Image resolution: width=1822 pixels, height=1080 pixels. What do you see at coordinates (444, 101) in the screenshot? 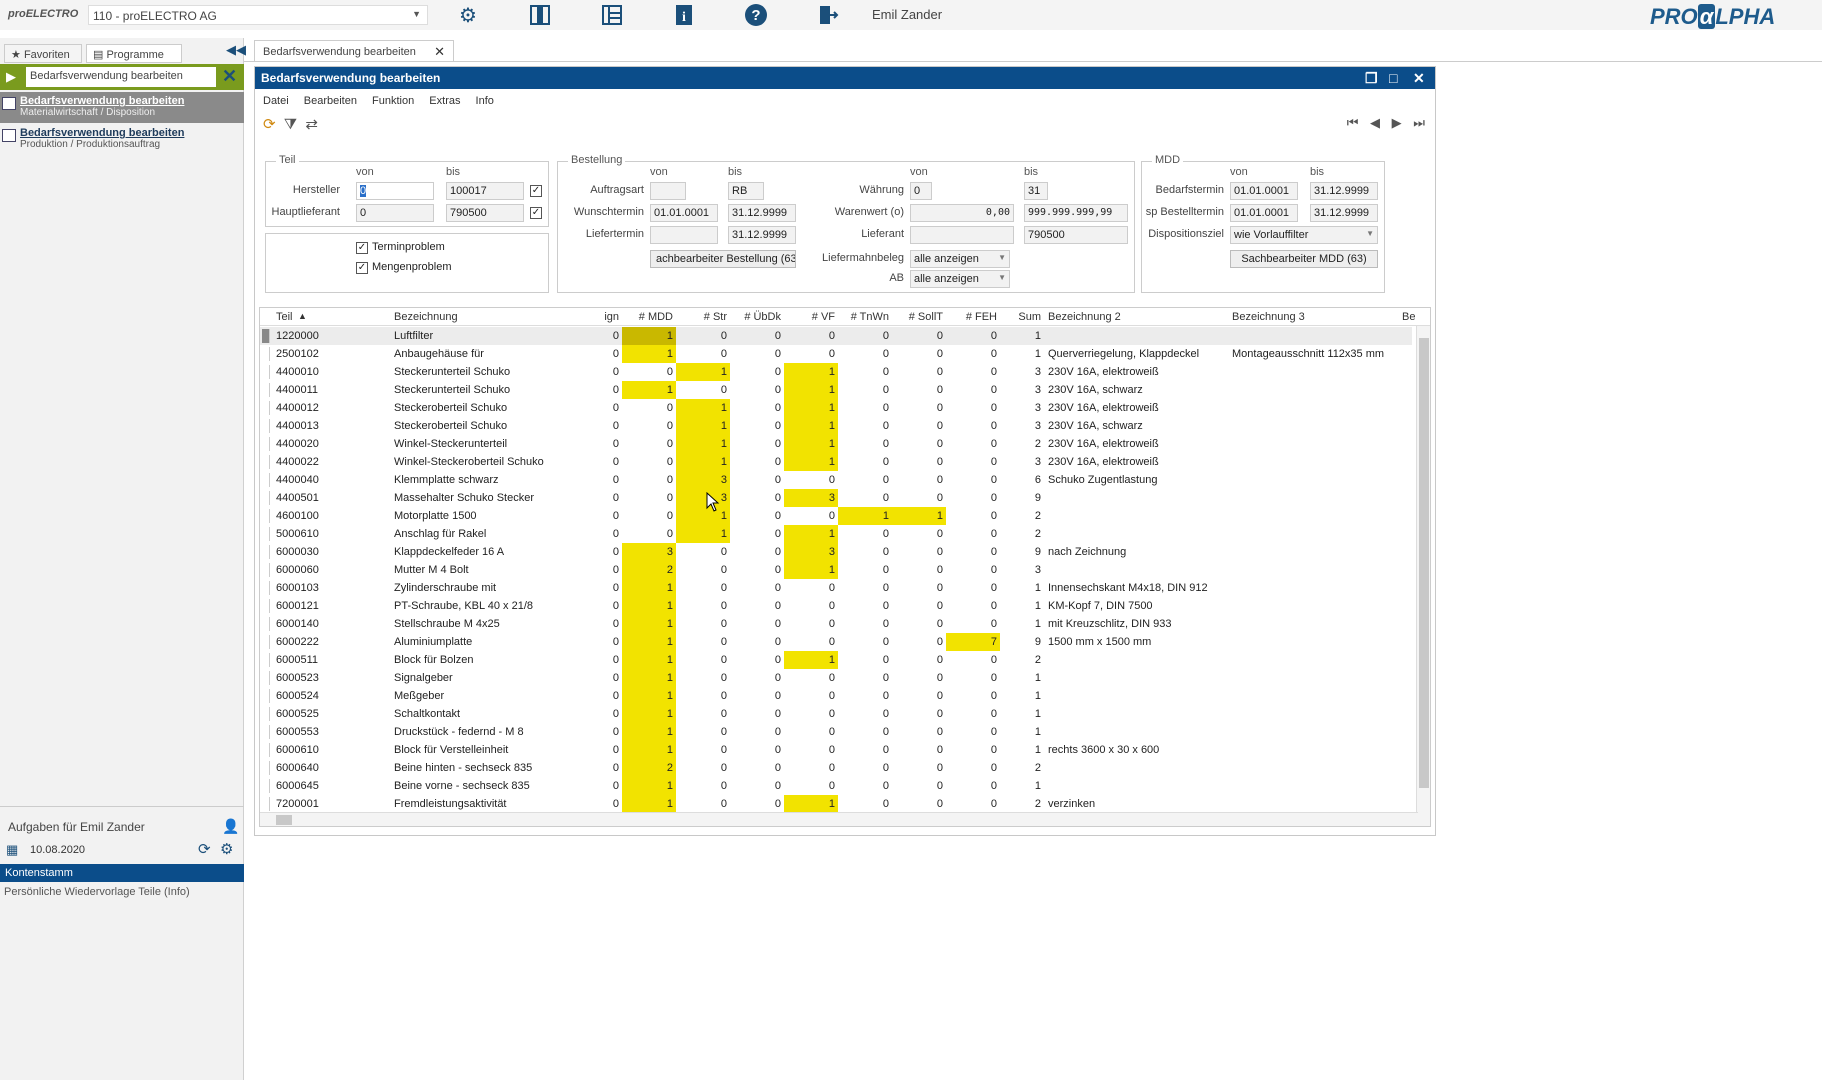
I see `menu-extras: Extras` at bounding box center [444, 101].